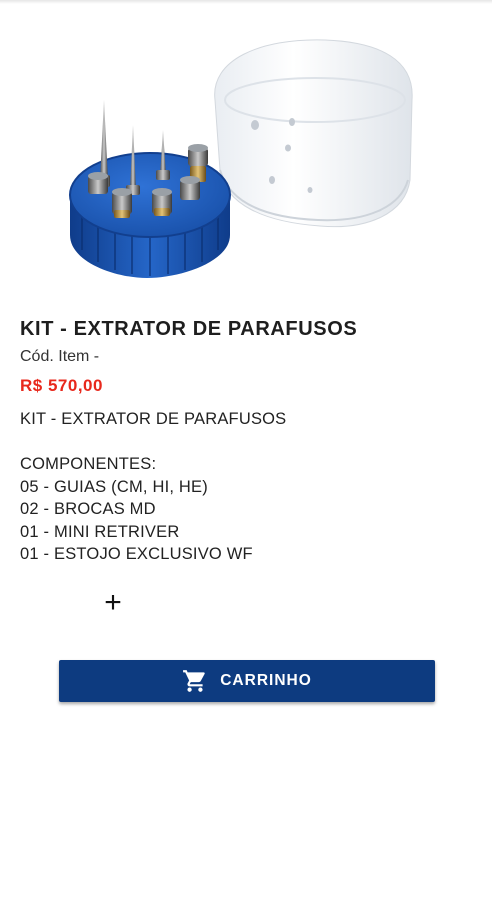 The width and height of the screenshot is (492, 900). Describe the element at coordinates (189, 329) in the screenshot. I see `product-title: KIT - EXTRATOR DE PARAFUSOS` at that location.